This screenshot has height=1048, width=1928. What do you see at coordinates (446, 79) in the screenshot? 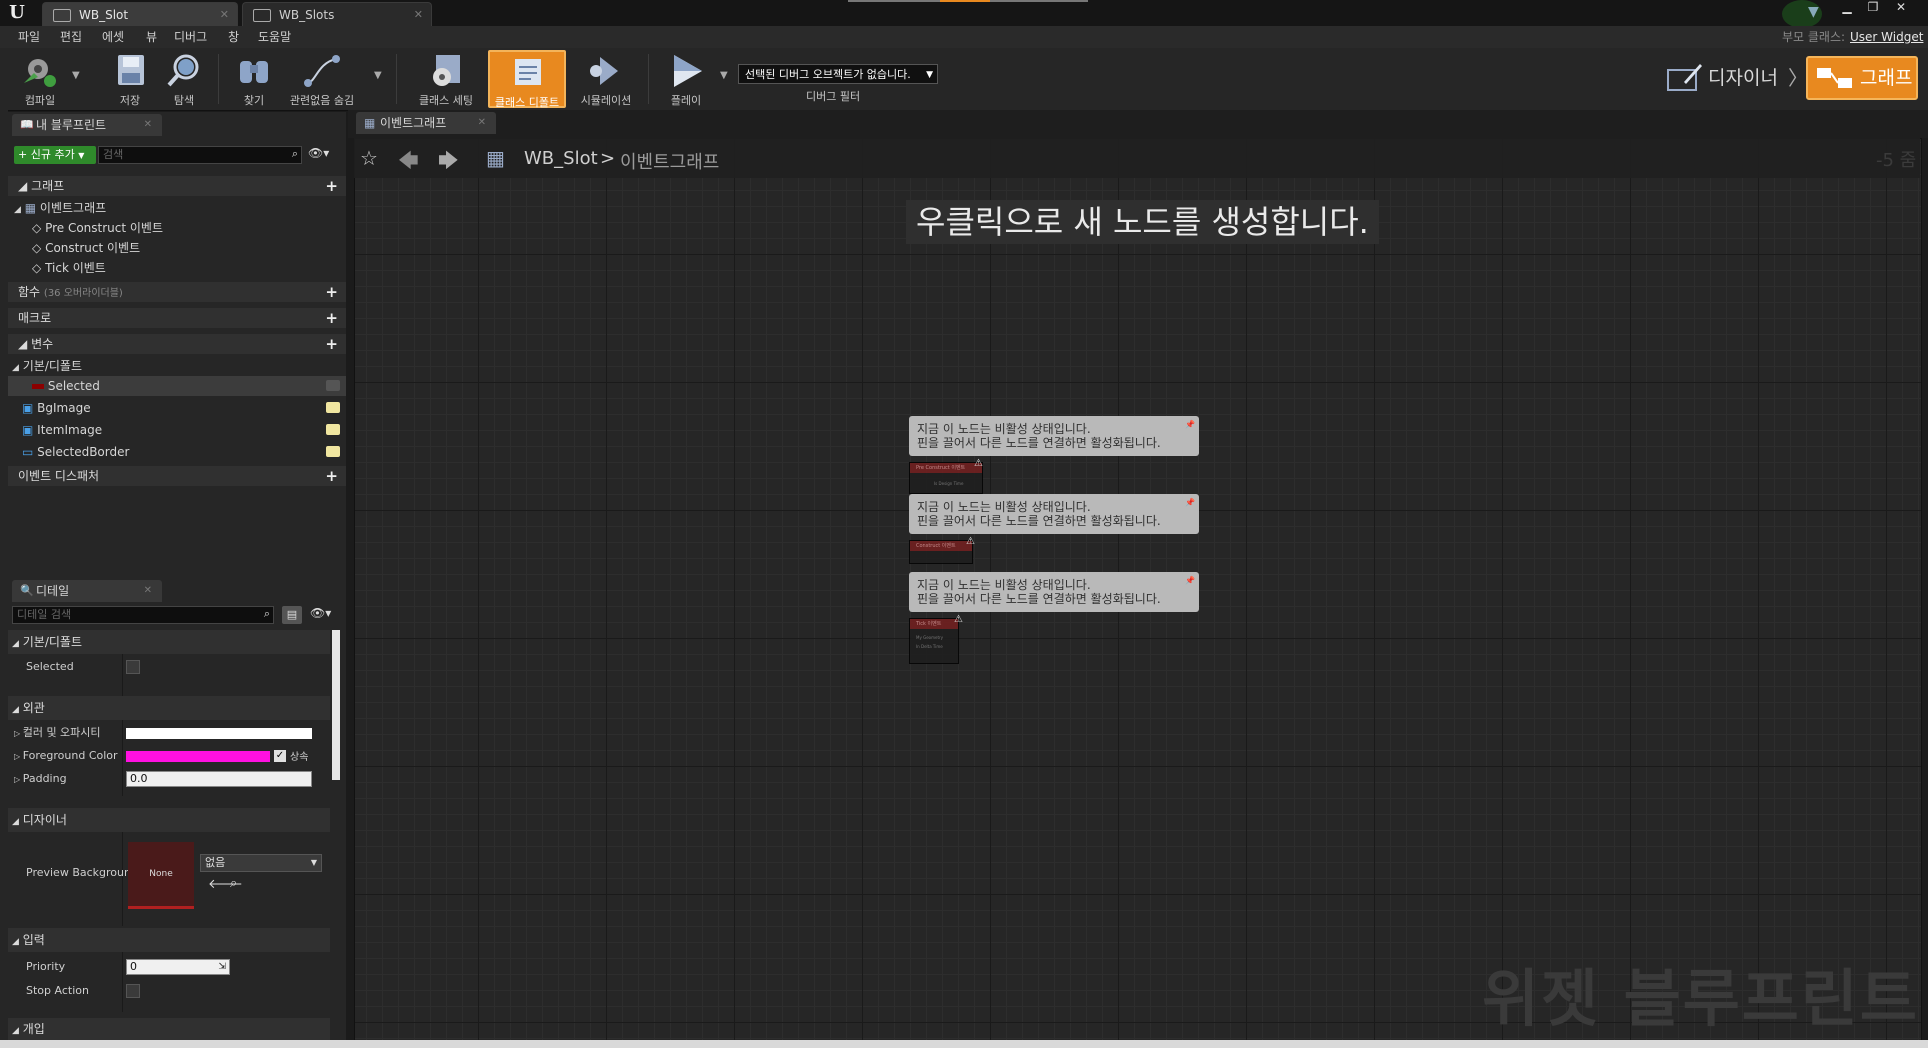
I see `class-settings-button: 클래스 세팅` at bounding box center [446, 79].